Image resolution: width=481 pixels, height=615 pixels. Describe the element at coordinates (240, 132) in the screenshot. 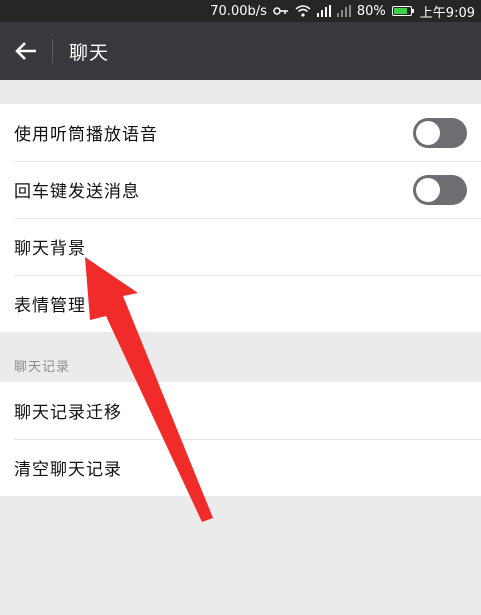

I see `setting-row-earpiece: 使用听筒播放语音` at that location.